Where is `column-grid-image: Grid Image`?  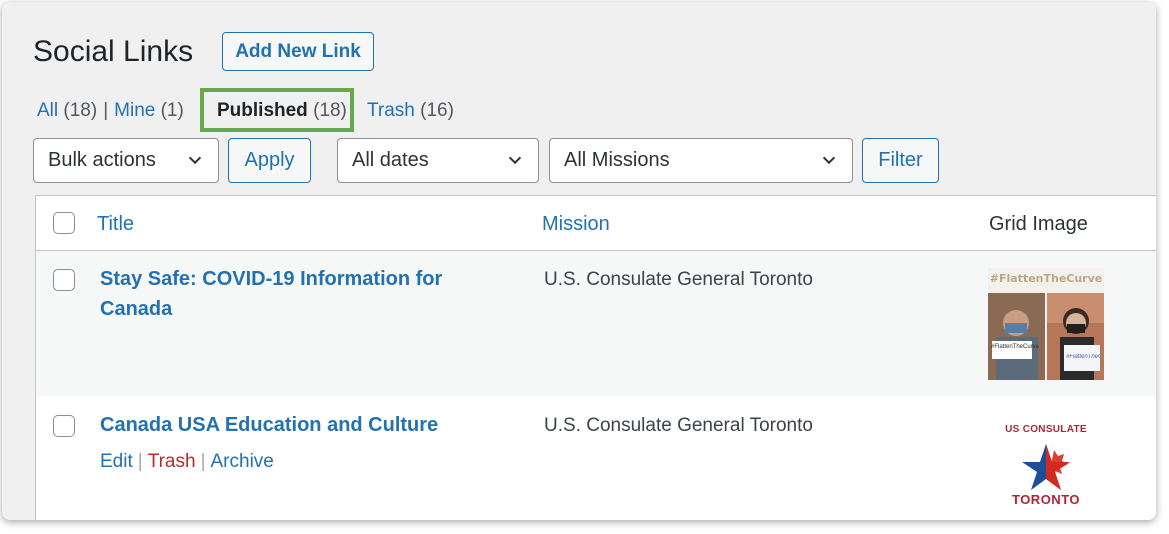
column-grid-image: Grid Image is located at coordinates (1038, 224).